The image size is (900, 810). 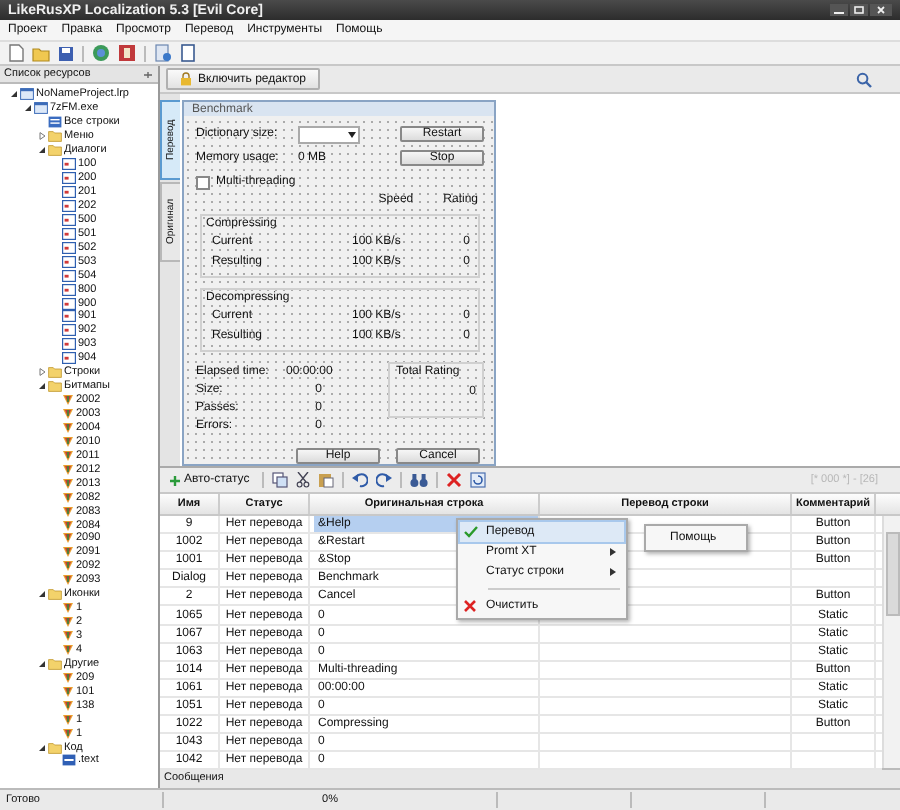 I want to click on save-icon, so click(x=66, y=53).